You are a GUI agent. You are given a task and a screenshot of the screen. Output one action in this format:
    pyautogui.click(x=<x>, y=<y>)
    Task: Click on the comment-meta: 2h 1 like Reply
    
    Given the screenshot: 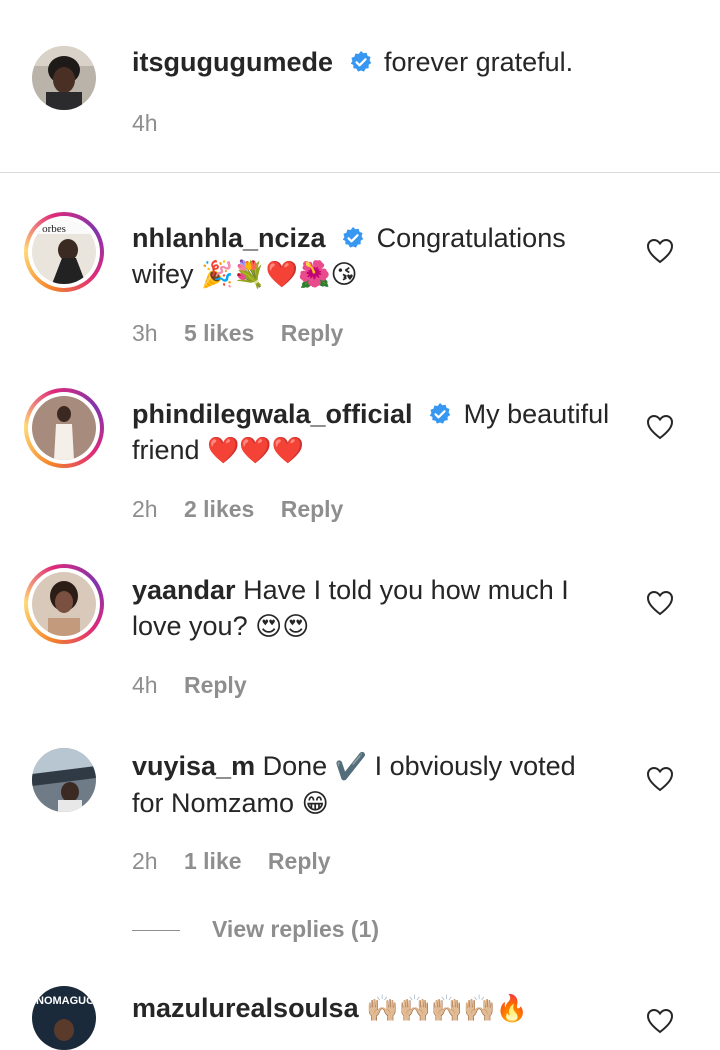 What is the action you would take?
    pyautogui.click(x=241, y=861)
    